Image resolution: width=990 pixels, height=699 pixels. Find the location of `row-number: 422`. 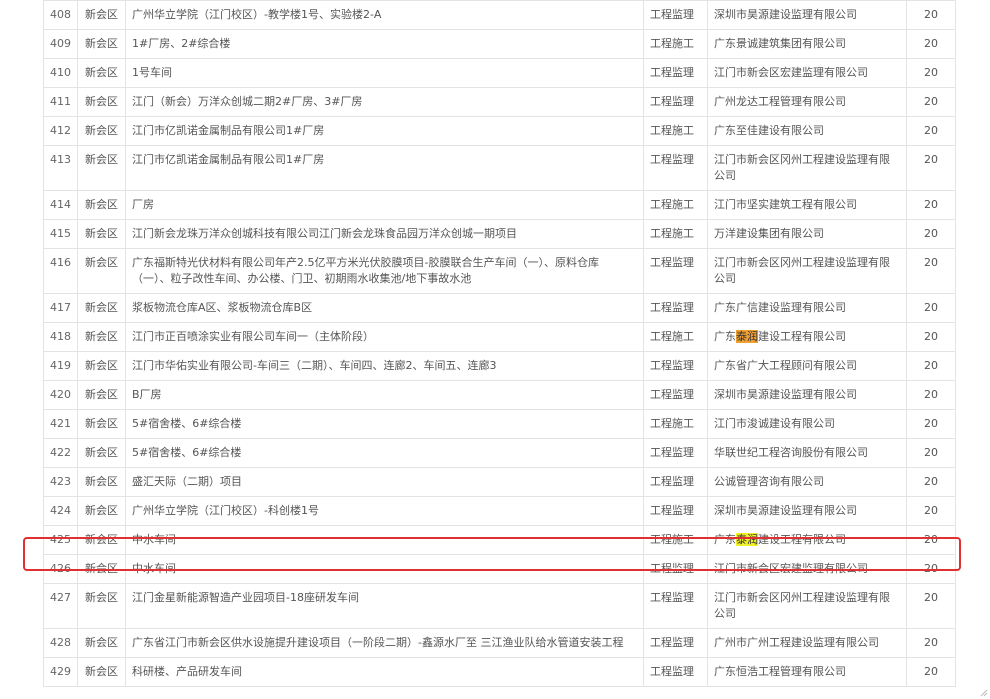

row-number: 422 is located at coordinates (60, 453).